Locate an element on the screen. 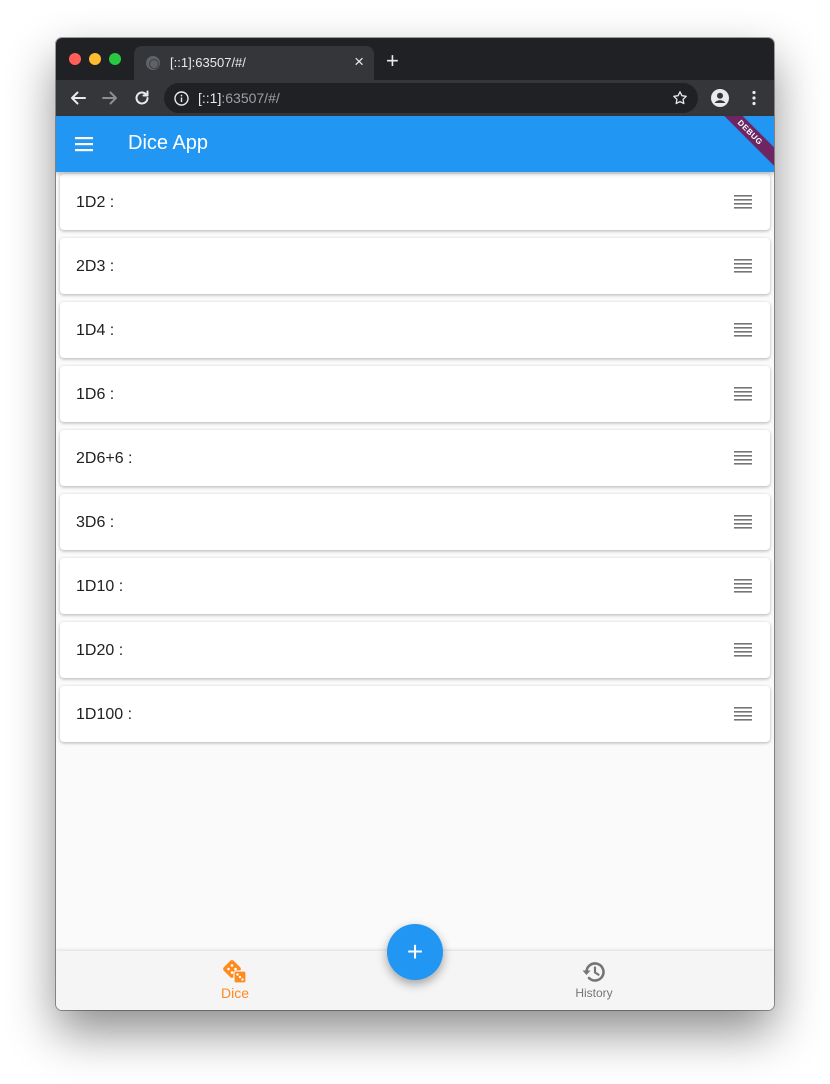 Image resolution: width=830 pixels, height=1084 pixels. dice-label: 1D2 : is located at coordinates (95, 202).